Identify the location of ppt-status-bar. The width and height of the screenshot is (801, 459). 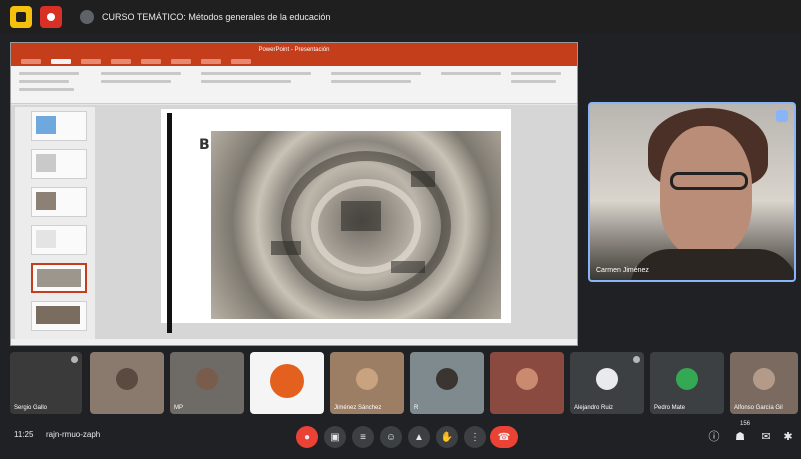
(294, 342).